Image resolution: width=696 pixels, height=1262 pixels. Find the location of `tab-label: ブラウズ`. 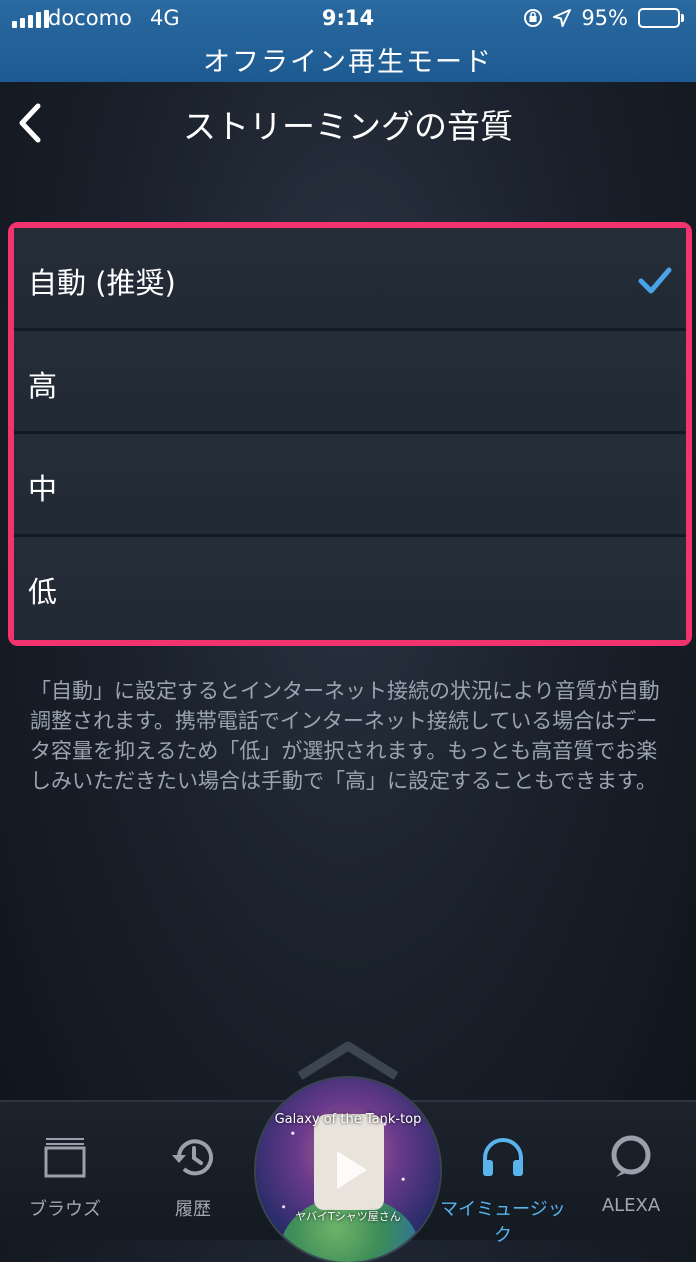

tab-label: ブラウズ is located at coordinates (65, 1209).